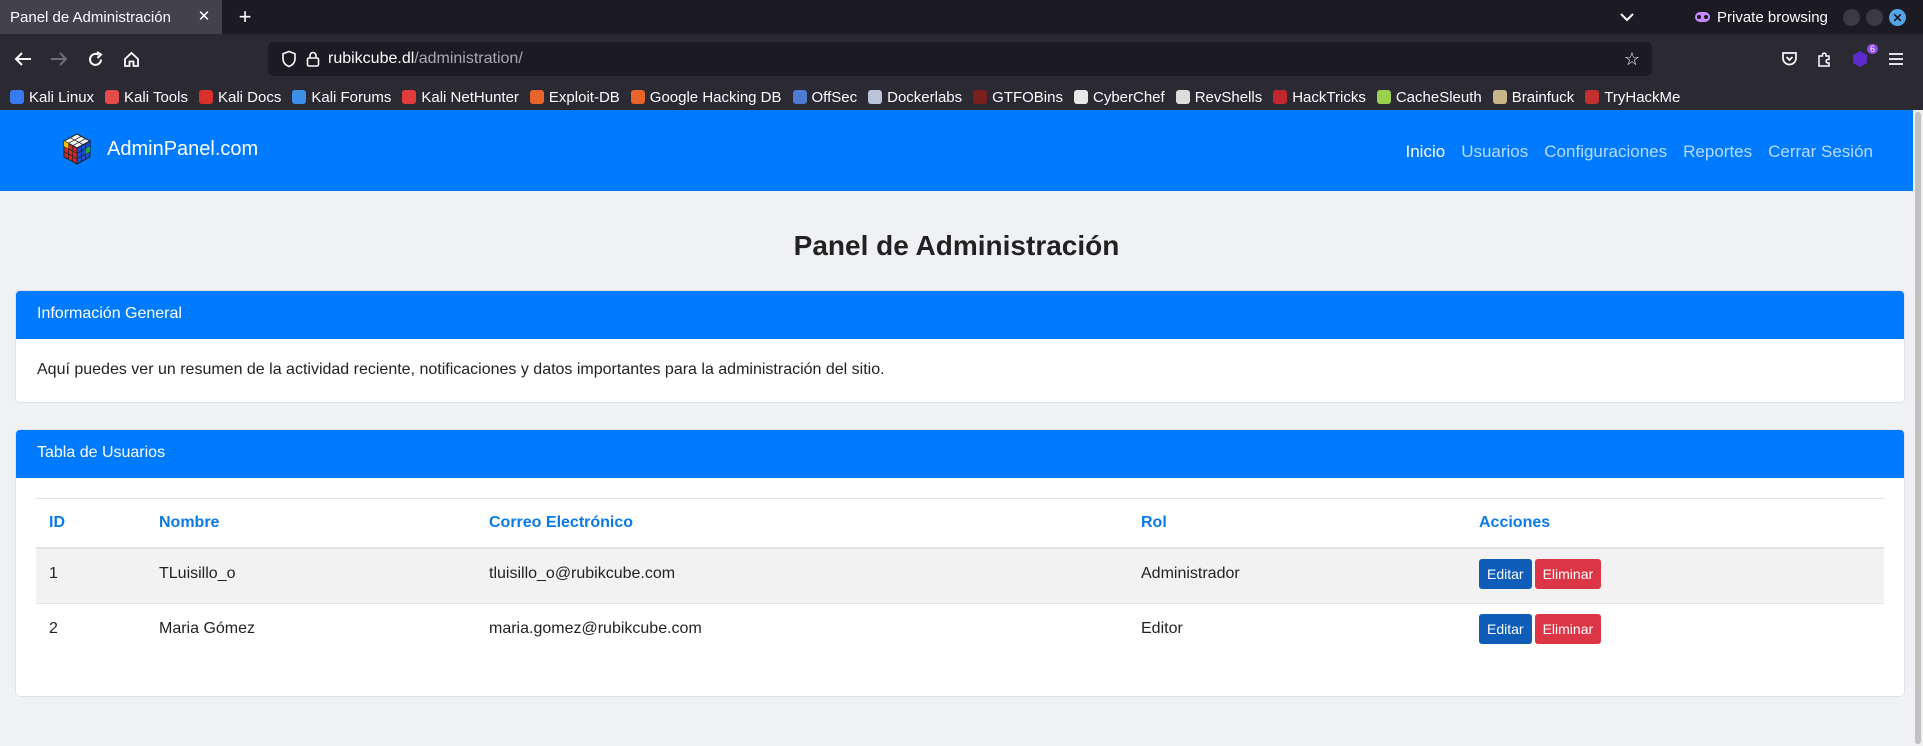 This screenshot has height=746, width=1923. Describe the element at coordinates (1863, 57) in the screenshot. I see `extension-hexagon-icon: 6` at that location.